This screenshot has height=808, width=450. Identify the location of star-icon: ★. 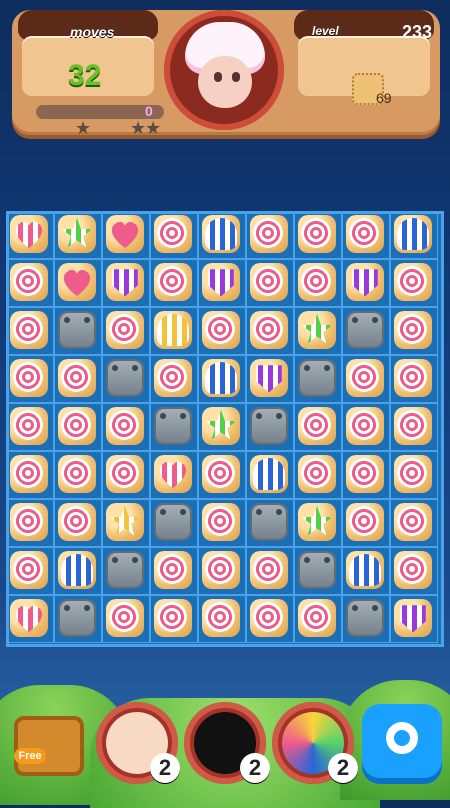
(83, 128).